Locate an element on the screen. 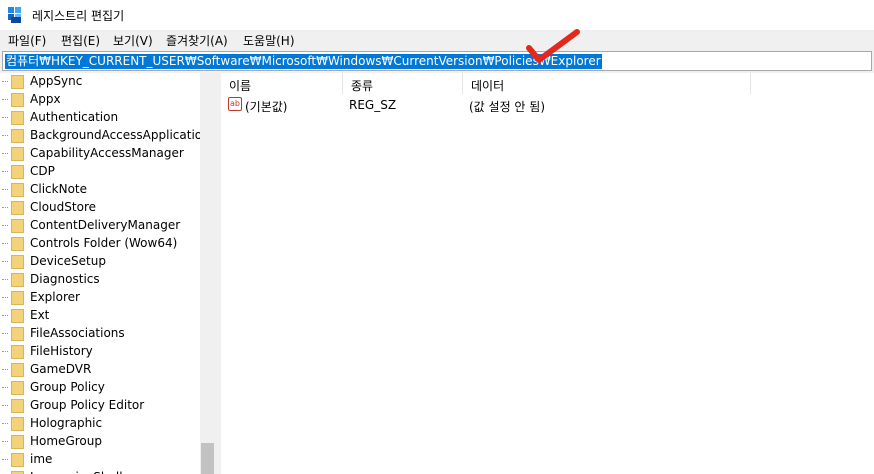 The image size is (874, 474). tree-item-label: Group Policy is located at coordinates (67, 387).